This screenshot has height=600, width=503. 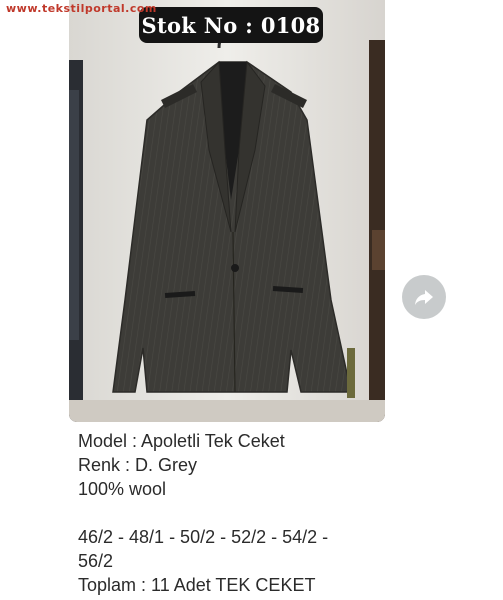 What do you see at coordinates (81, 8) in the screenshot?
I see `watermark-logo: www.tekstilportal.com` at bounding box center [81, 8].